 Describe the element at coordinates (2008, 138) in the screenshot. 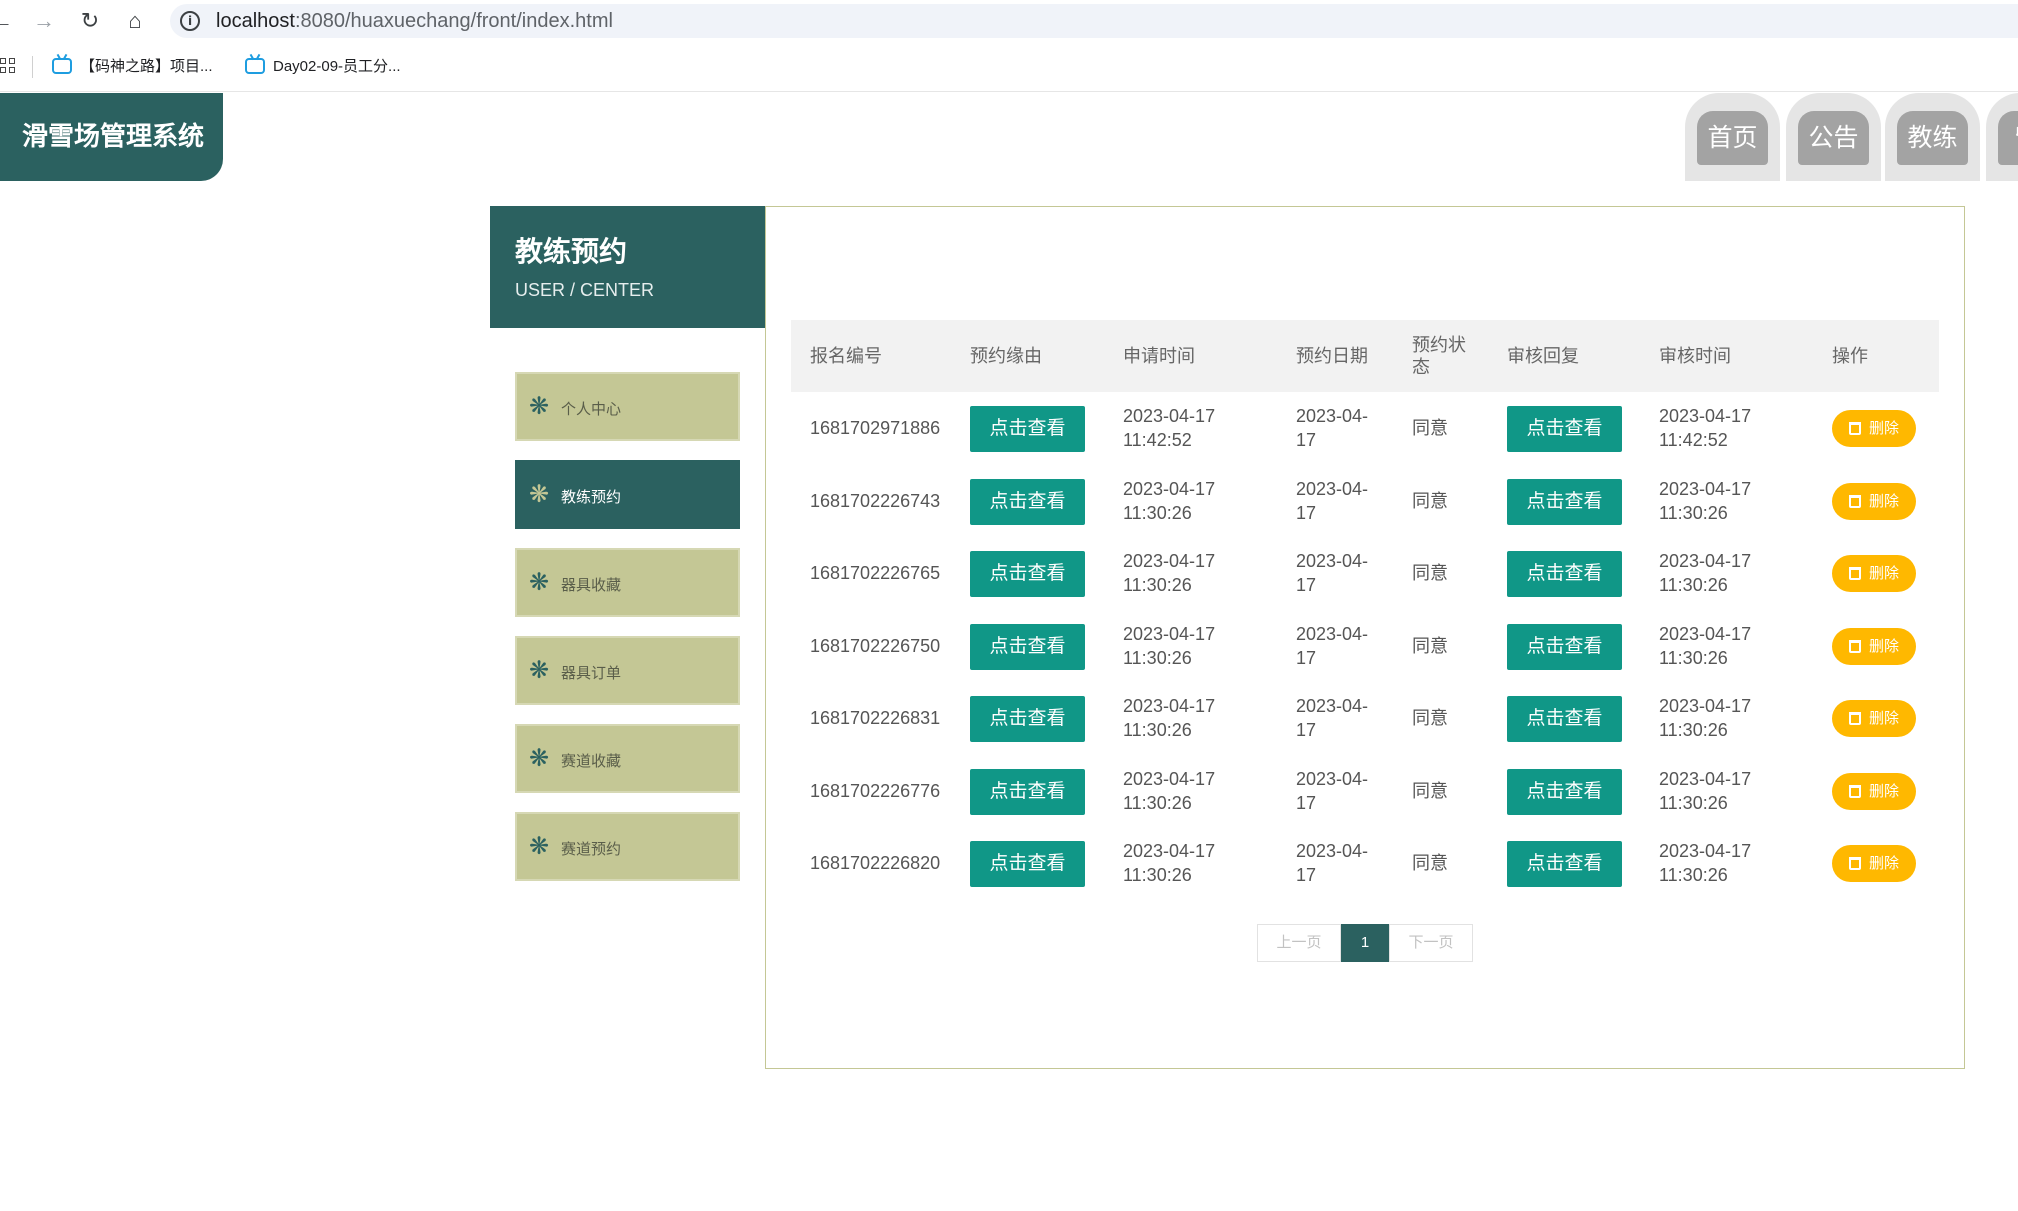

I see `nav-message-label: 留` at that location.